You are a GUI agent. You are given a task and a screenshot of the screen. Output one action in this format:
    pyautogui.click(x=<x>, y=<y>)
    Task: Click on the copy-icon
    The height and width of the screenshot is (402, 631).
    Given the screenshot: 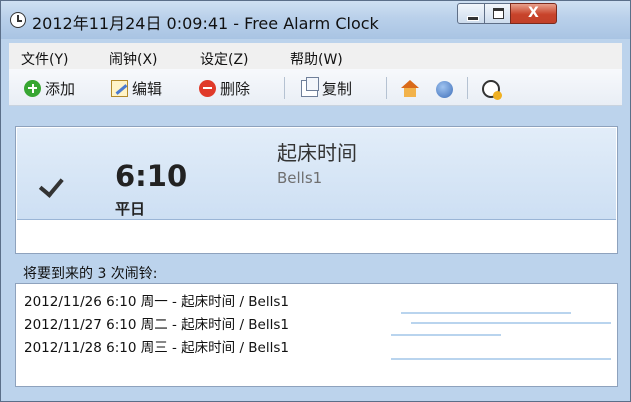 What is the action you would take?
    pyautogui.click(x=310, y=86)
    